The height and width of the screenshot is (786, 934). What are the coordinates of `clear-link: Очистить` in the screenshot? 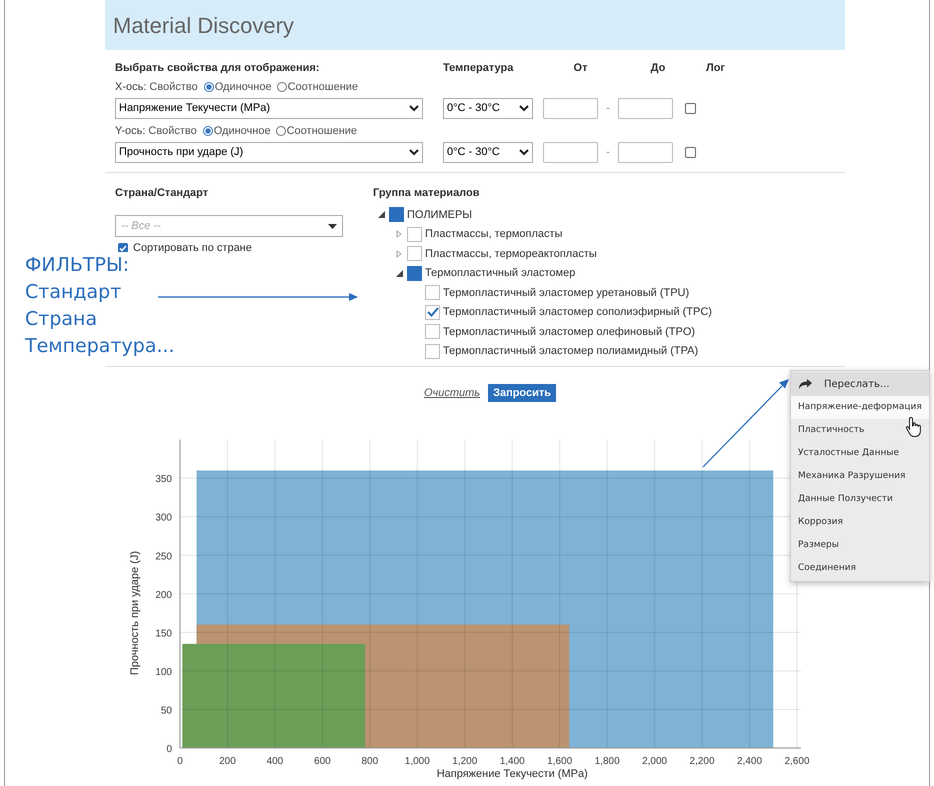 It's located at (452, 393).